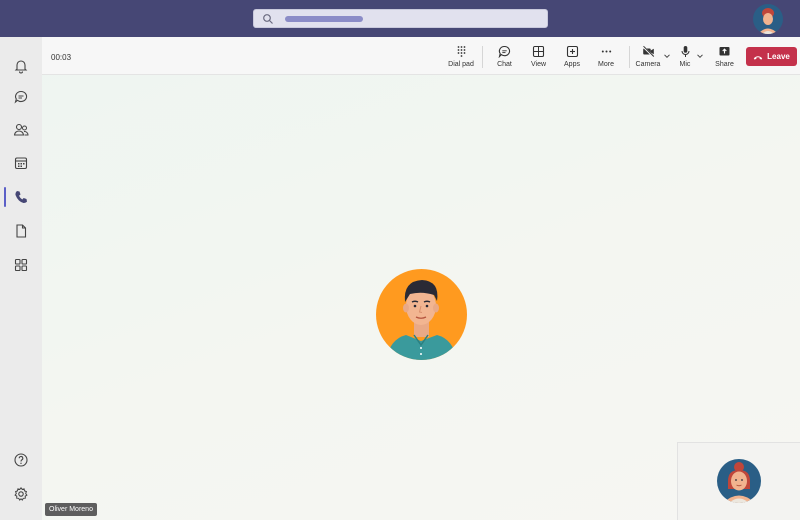 Image resolution: width=800 pixels, height=520 pixels. I want to click on dialpad-button: Dial pad, so click(461, 56).